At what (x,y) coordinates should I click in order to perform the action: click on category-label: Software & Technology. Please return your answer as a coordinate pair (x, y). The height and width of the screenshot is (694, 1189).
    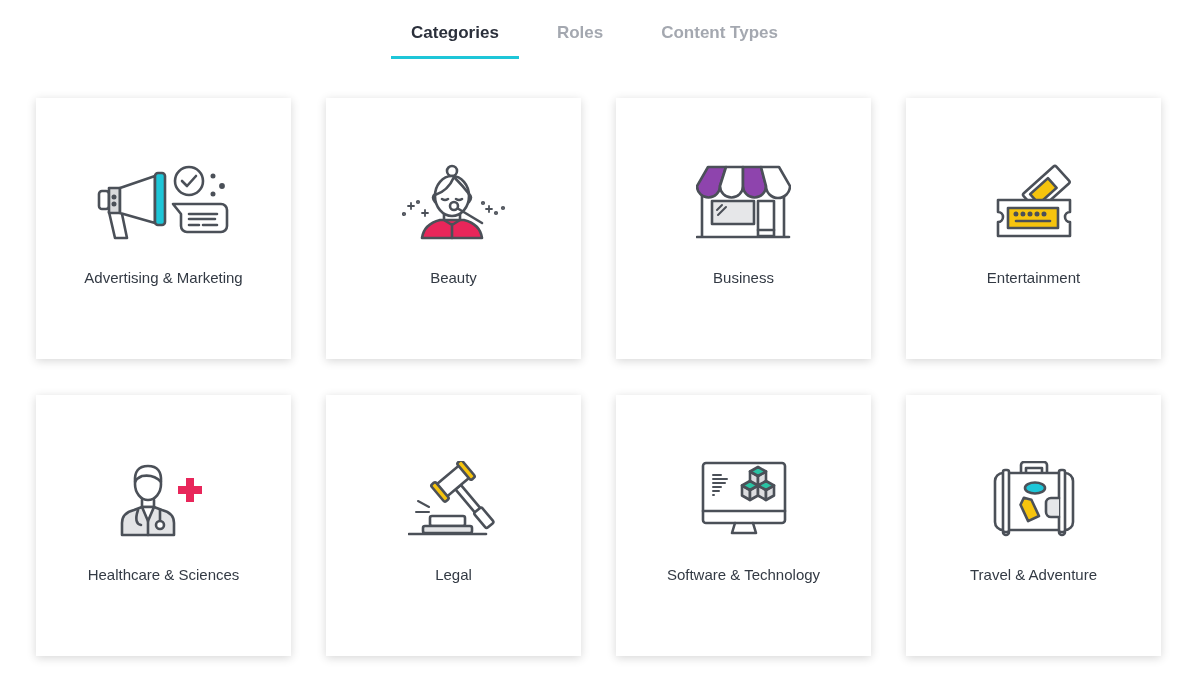
    Looking at the image, I should click on (743, 575).